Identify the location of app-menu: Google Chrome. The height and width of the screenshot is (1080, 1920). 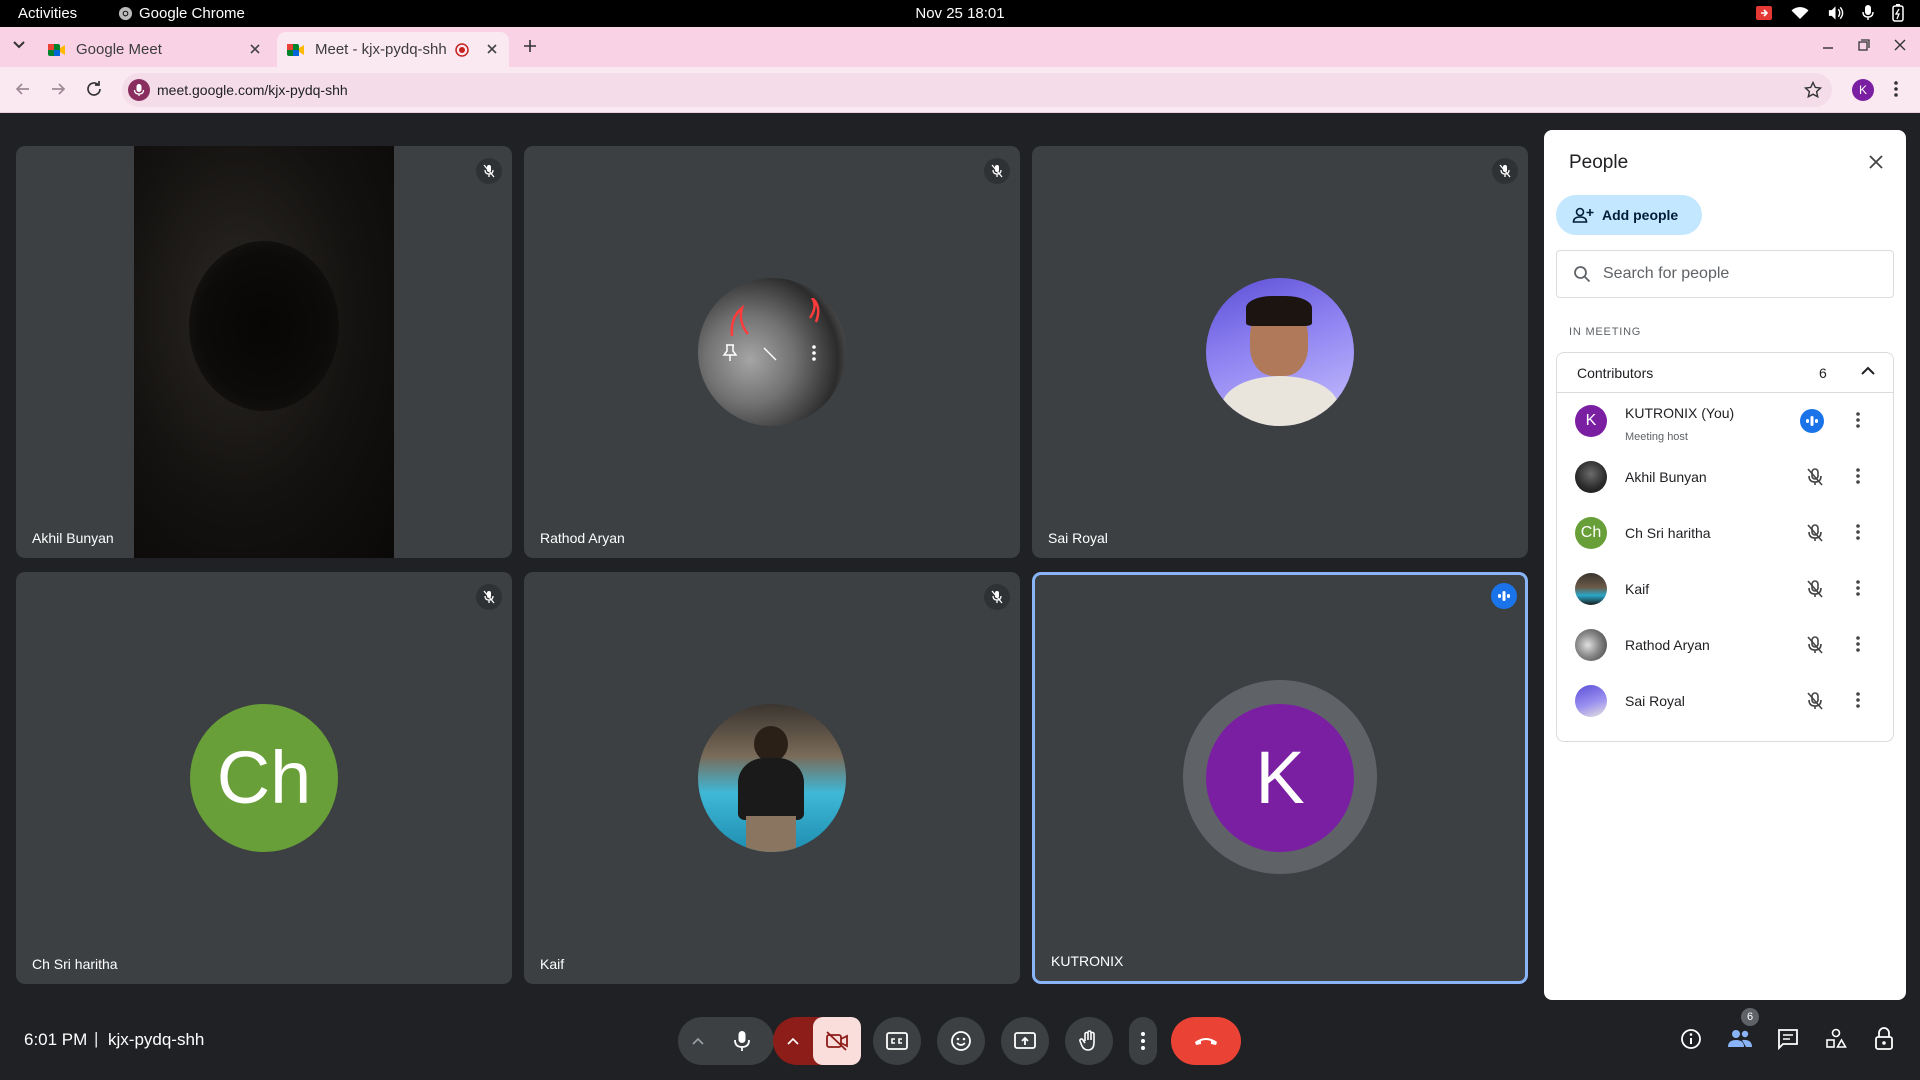
(181, 13).